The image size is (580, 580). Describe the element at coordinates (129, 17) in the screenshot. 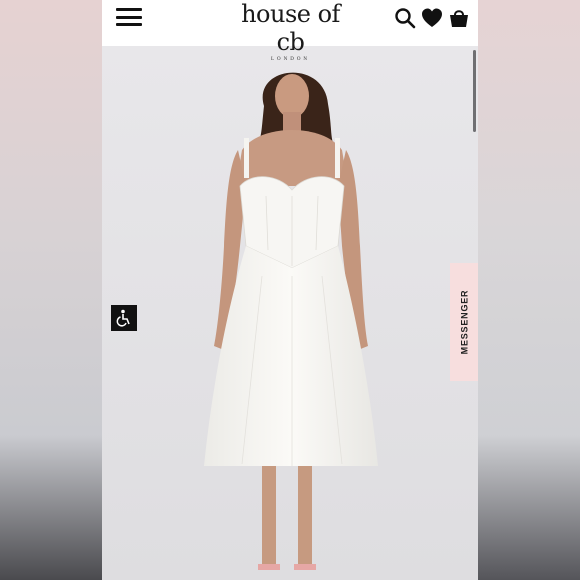

I see `hamburger-menu-icon` at that location.